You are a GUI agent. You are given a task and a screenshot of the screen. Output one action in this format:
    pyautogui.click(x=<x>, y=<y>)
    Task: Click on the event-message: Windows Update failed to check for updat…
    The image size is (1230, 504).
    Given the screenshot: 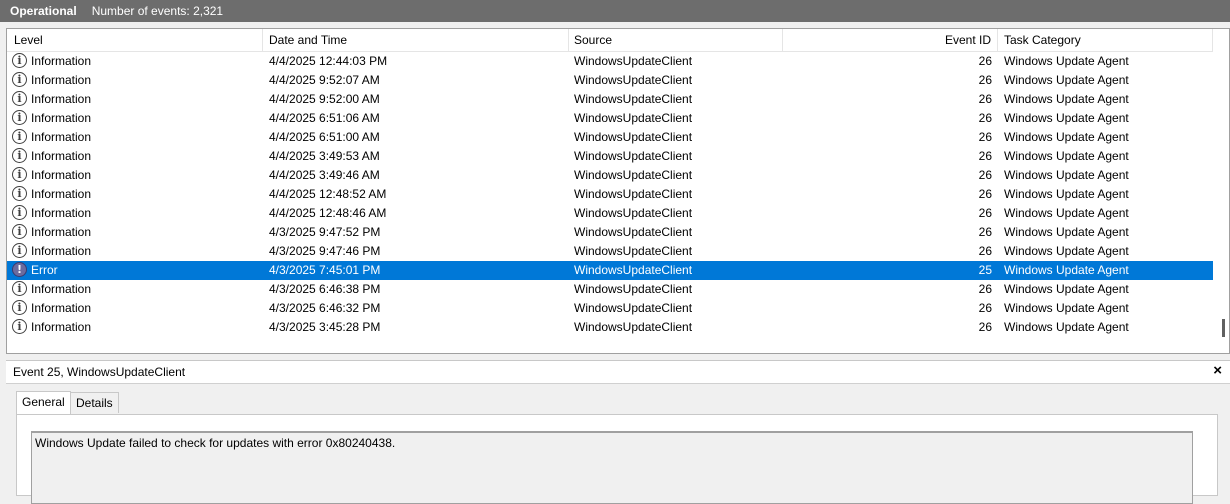 What is the action you would take?
    pyautogui.click(x=215, y=443)
    